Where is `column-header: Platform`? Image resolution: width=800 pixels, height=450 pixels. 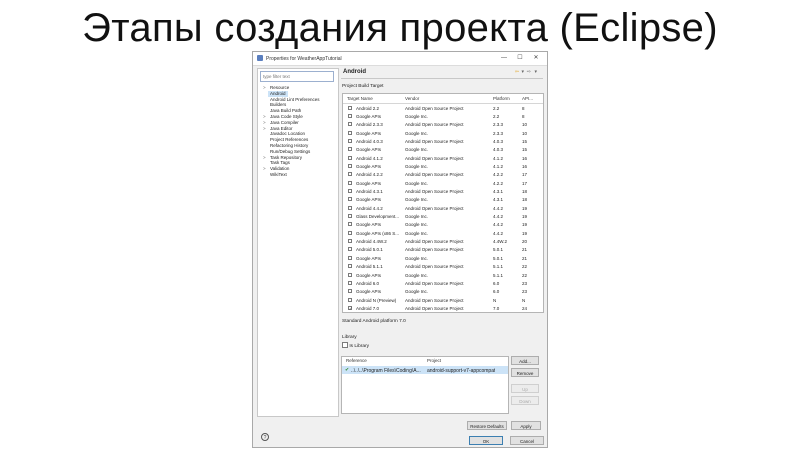 column-header: Platform is located at coordinates (501, 98).